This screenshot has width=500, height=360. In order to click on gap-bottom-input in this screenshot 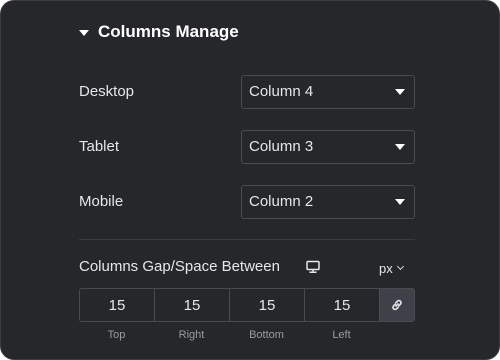, I will do `click(267, 305)`.